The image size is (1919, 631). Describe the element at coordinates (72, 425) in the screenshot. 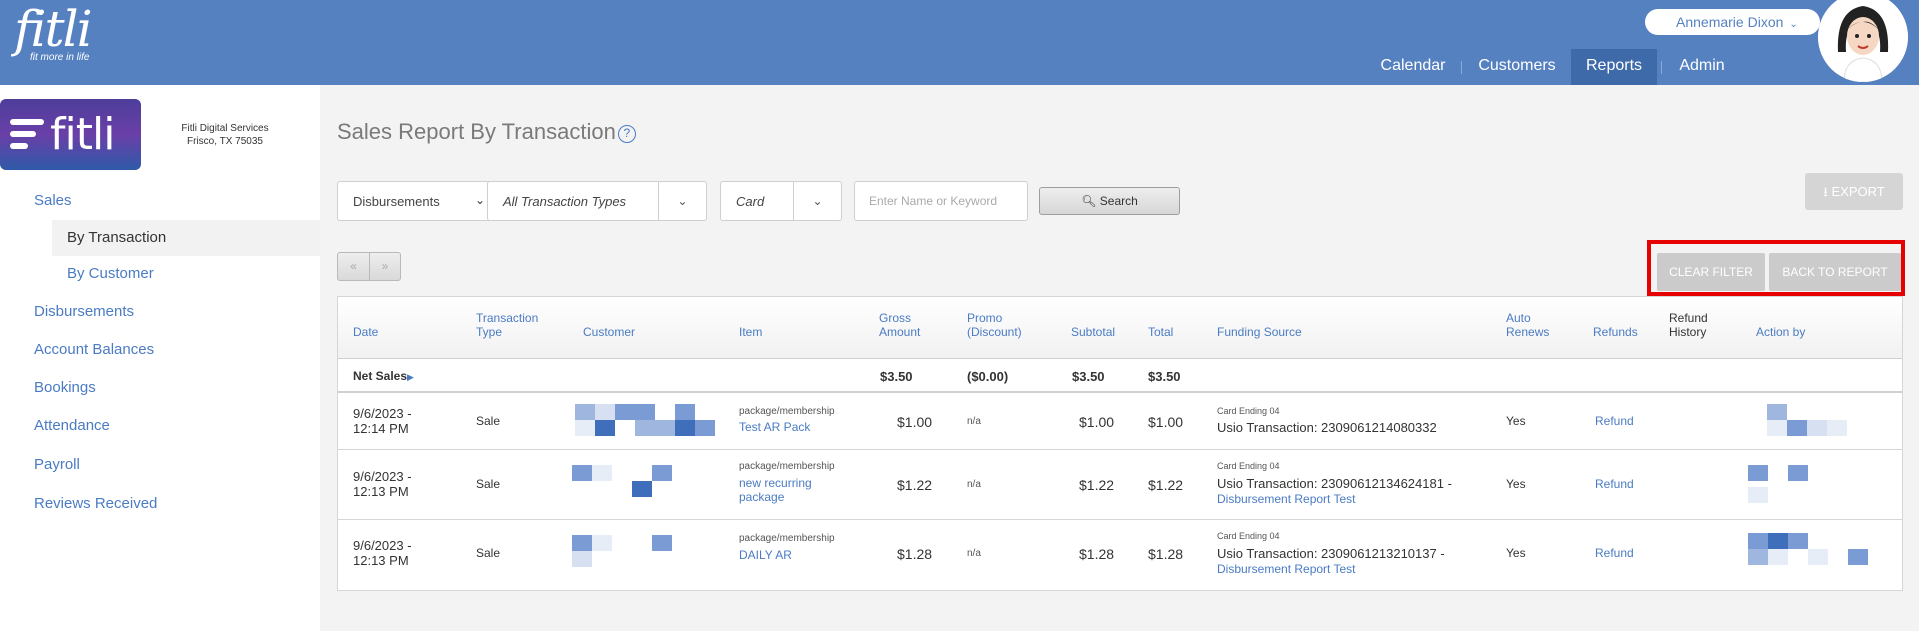

I see `sidebar-item-attendance: Attendance` at that location.